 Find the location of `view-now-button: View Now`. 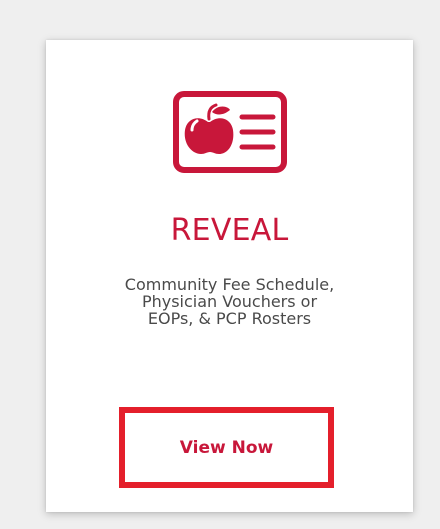

view-now-button: View Now is located at coordinates (226, 447).